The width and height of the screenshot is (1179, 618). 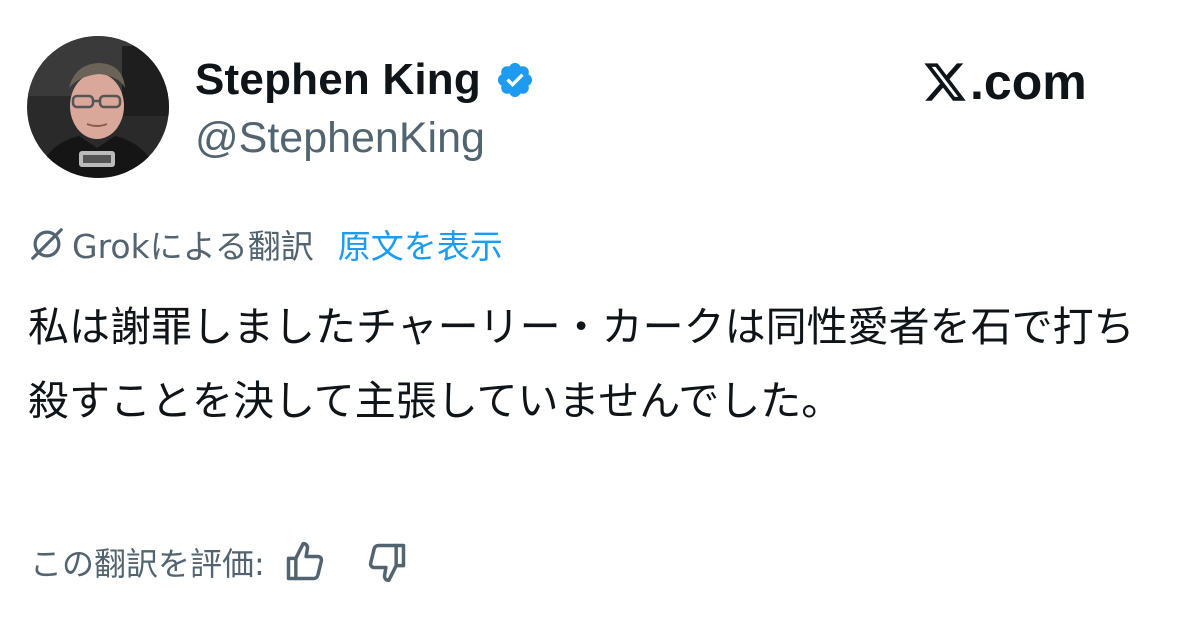 What do you see at coordinates (945, 82) in the screenshot?
I see `x-logo-icon` at bounding box center [945, 82].